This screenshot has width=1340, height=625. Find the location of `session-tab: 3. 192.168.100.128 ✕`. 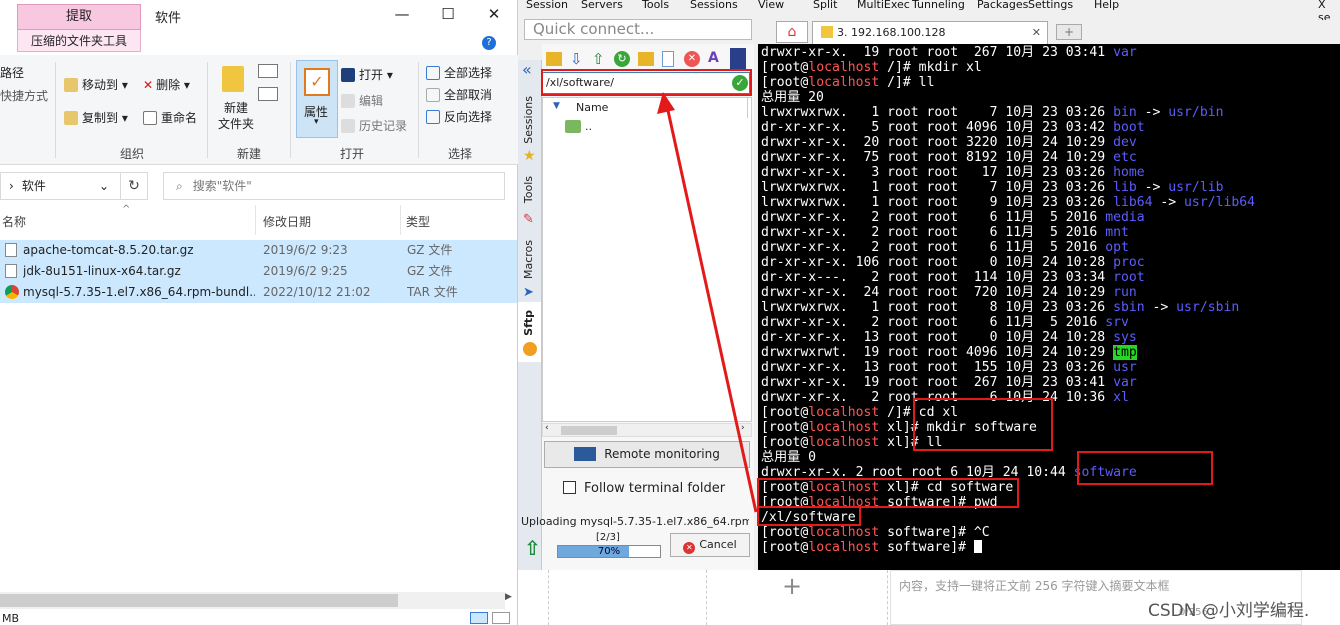

session-tab: 3. 192.168.100.128 ✕ is located at coordinates (930, 32).